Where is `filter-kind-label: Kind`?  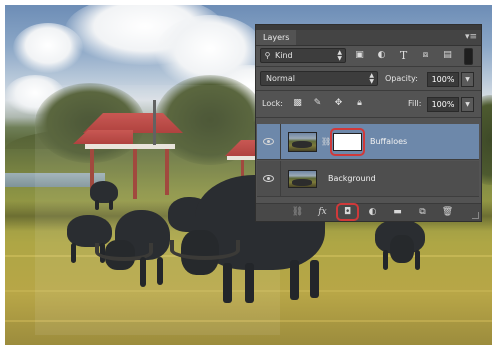 filter-kind-label: Kind is located at coordinates (284, 55).